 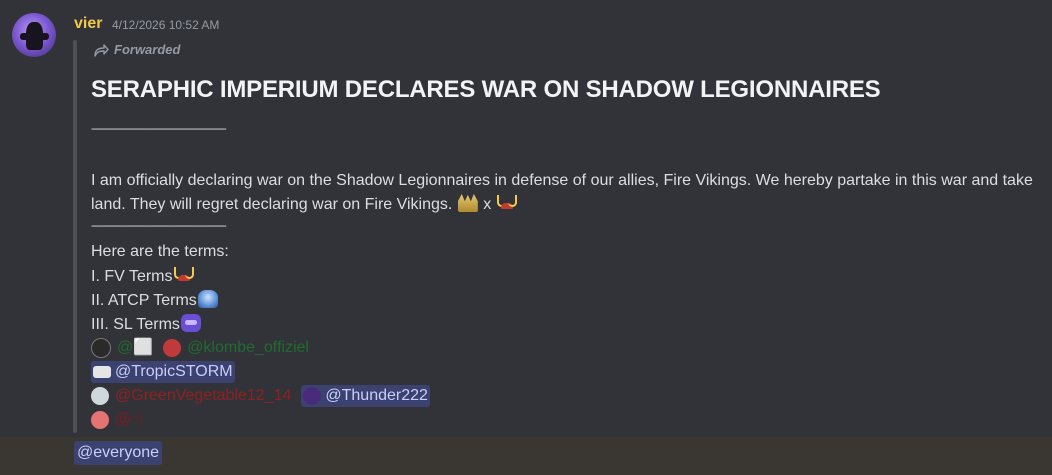 I want to click on user-mention: @GreenVegetable12_14, so click(x=203, y=396).